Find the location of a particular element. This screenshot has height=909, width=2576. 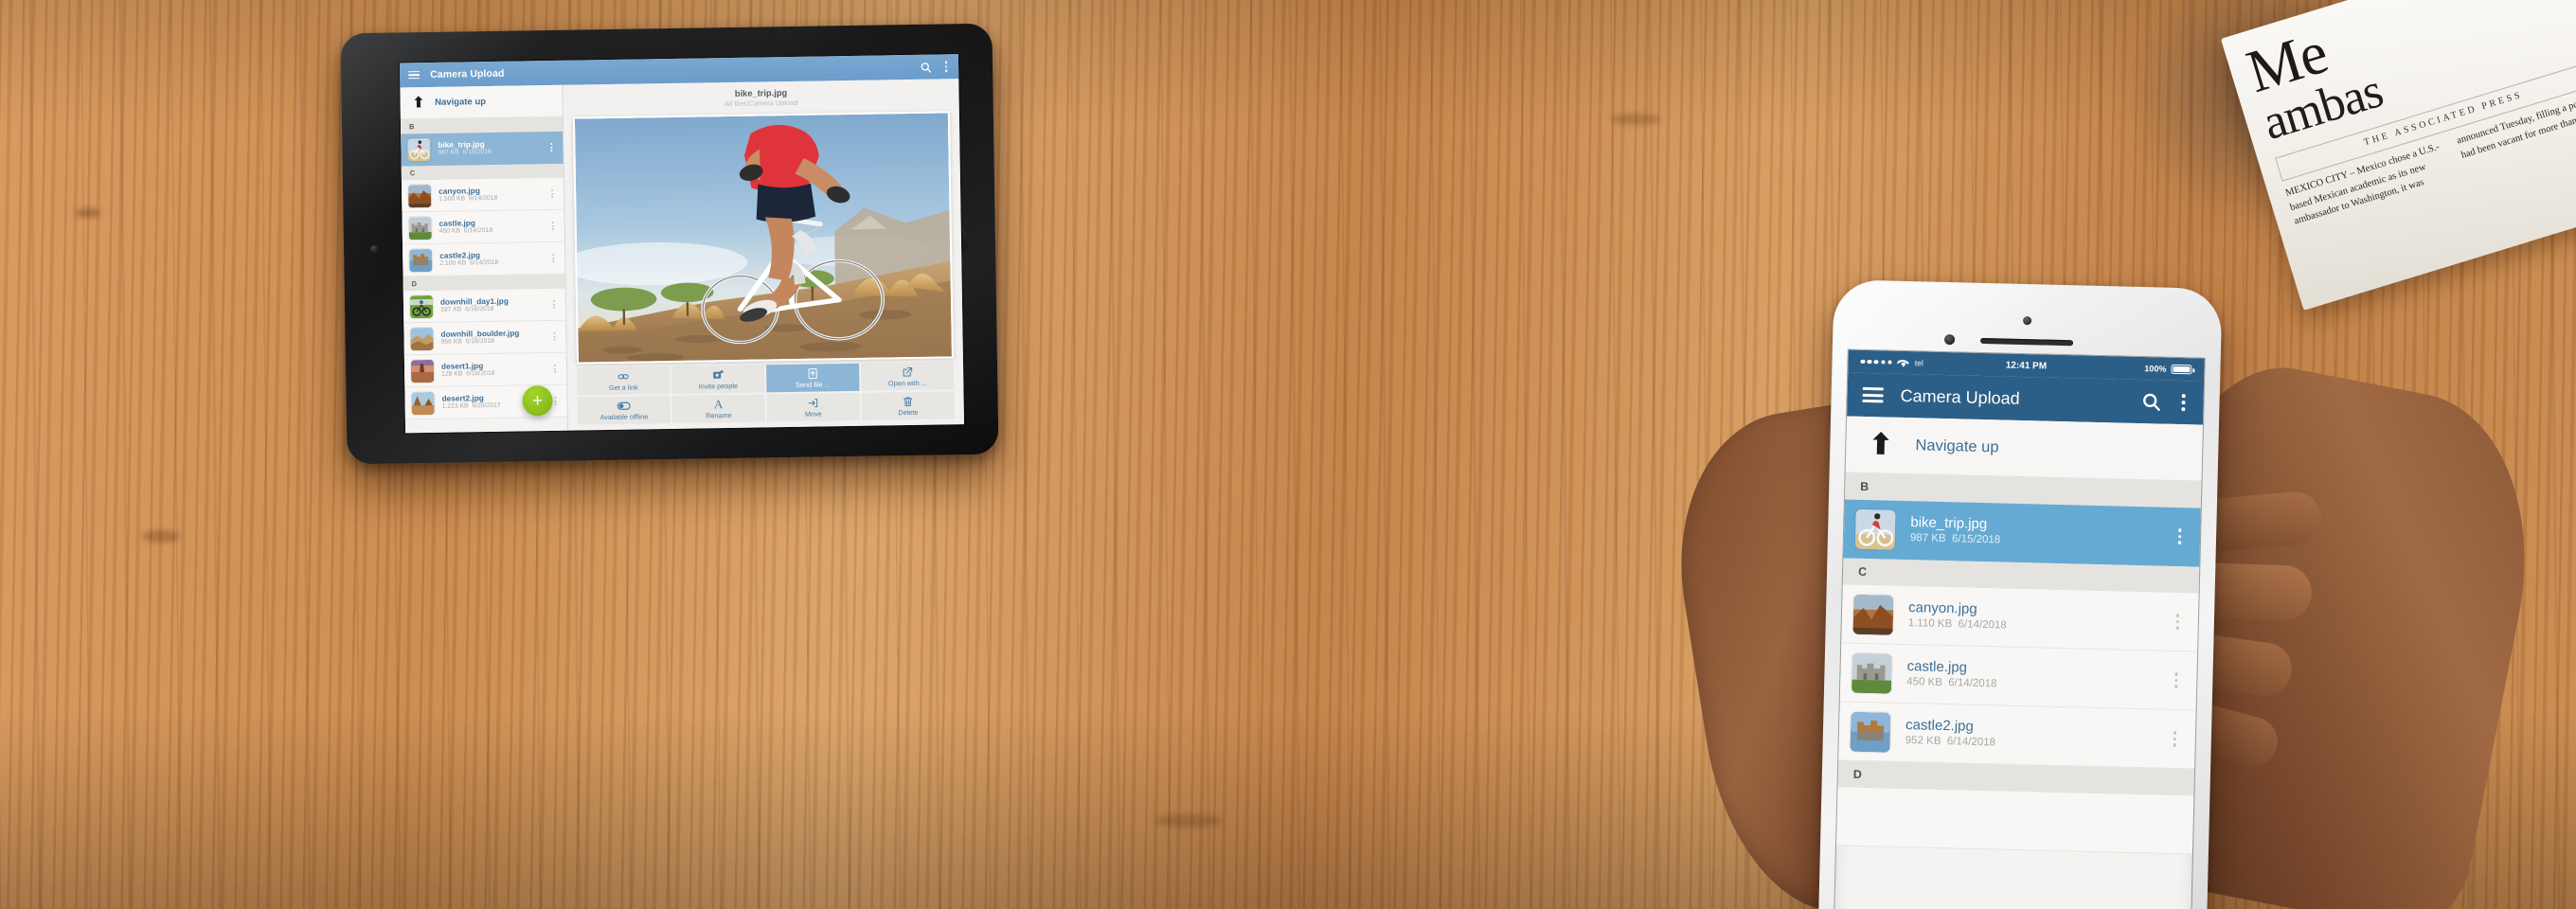

table-row: bike_trip.jpg 987 KB 6/15/2018 is located at coordinates (482, 149).